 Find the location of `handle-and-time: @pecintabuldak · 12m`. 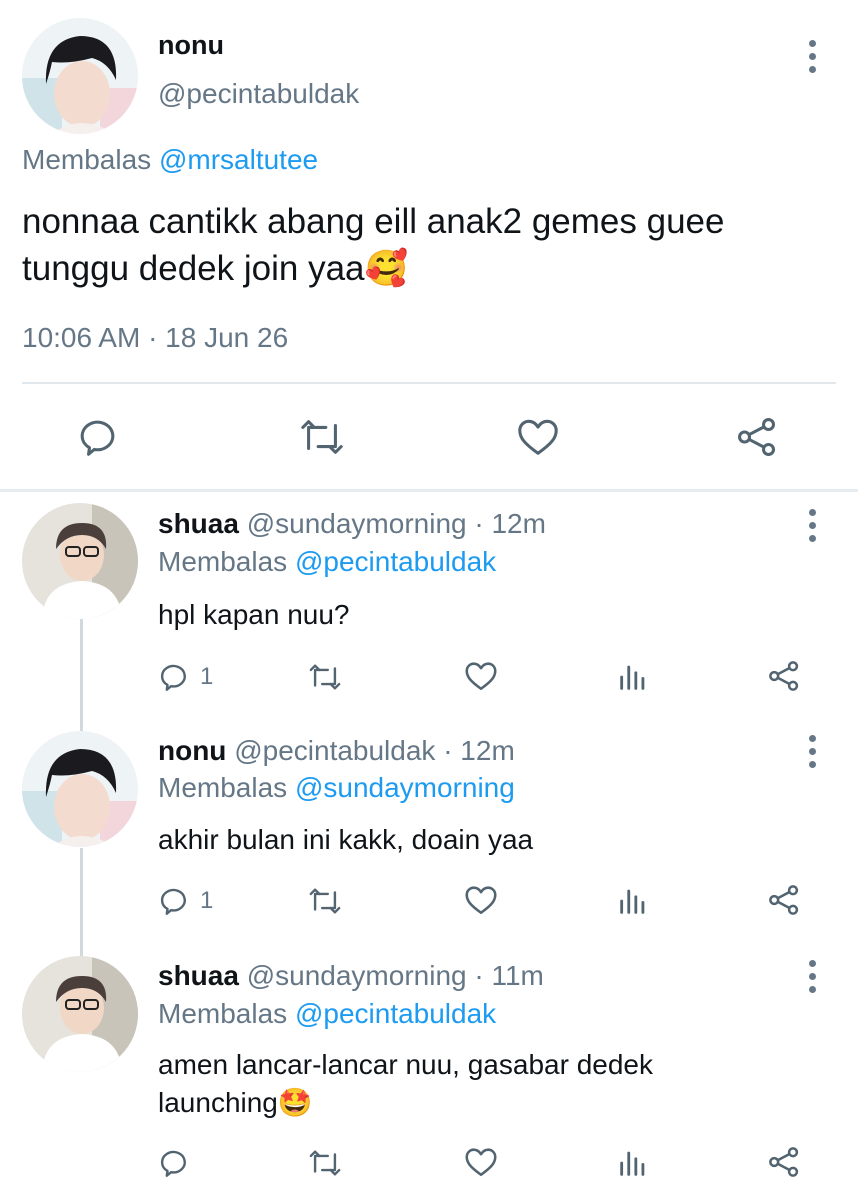

handle-and-time: @pecintabuldak · 12m is located at coordinates (374, 750).